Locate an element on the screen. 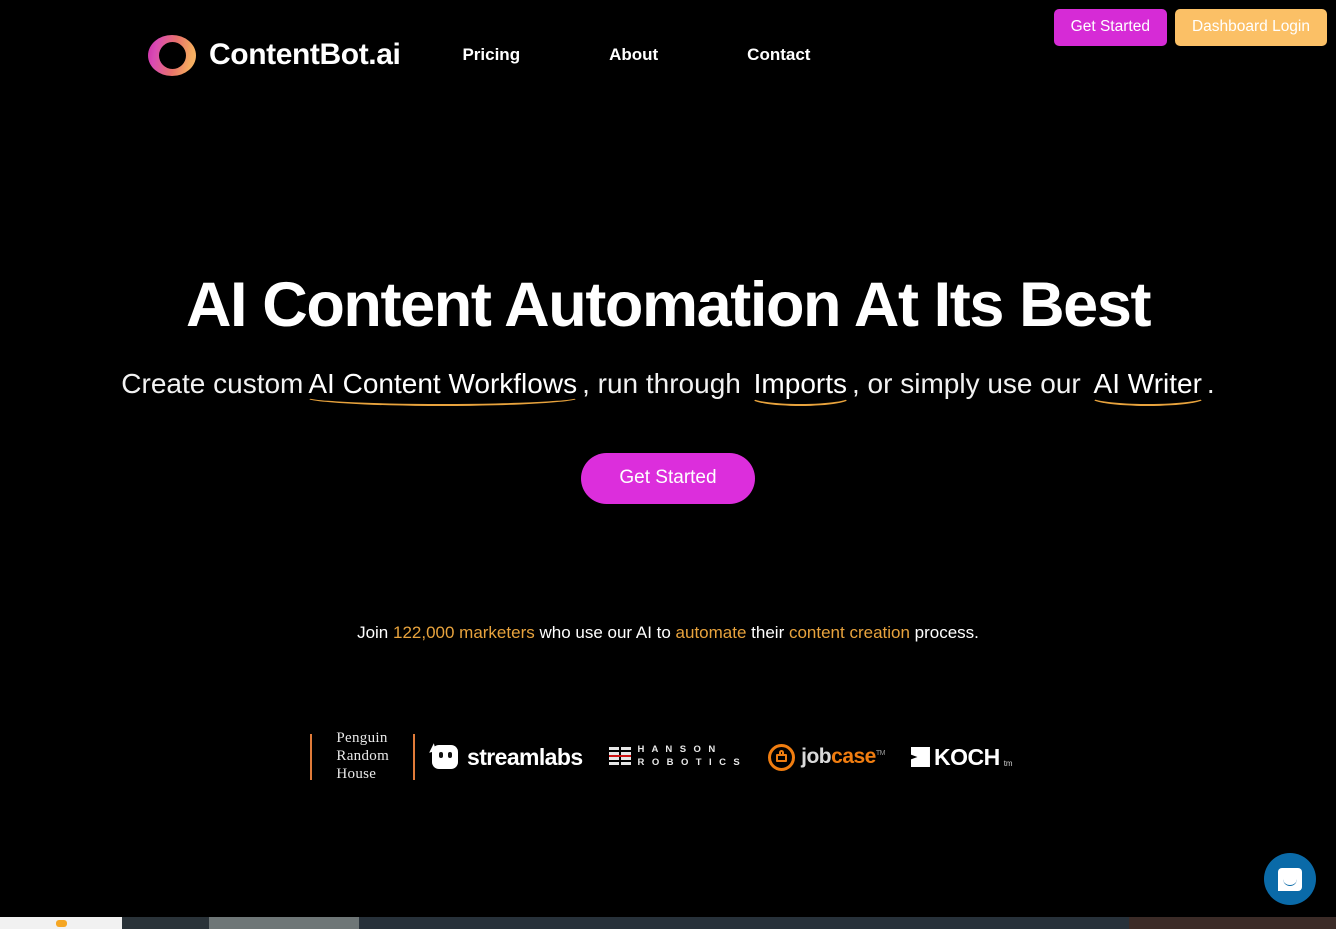 The height and width of the screenshot is (929, 1336). social-proof-prefix: Join is located at coordinates (375, 632).